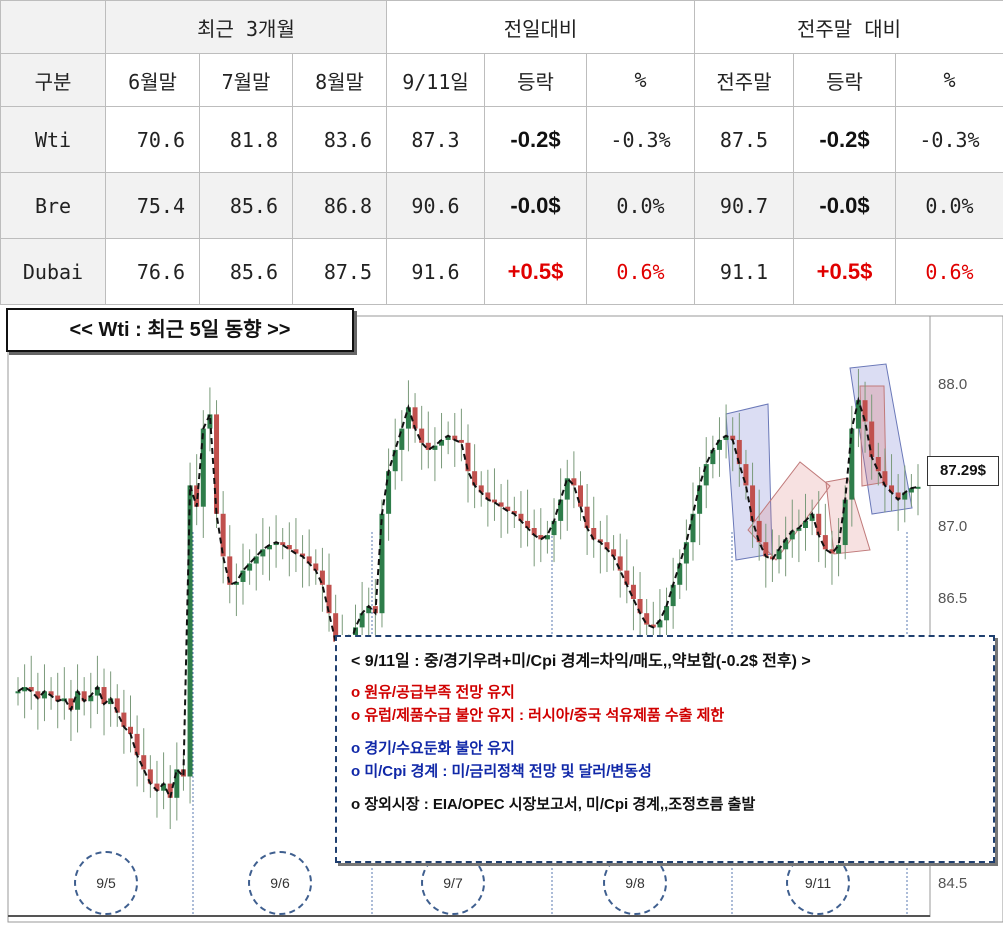  What do you see at coordinates (435, 205) in the screenshot?
I see `brent-today: 90.6` at bounding box center [435, 205].